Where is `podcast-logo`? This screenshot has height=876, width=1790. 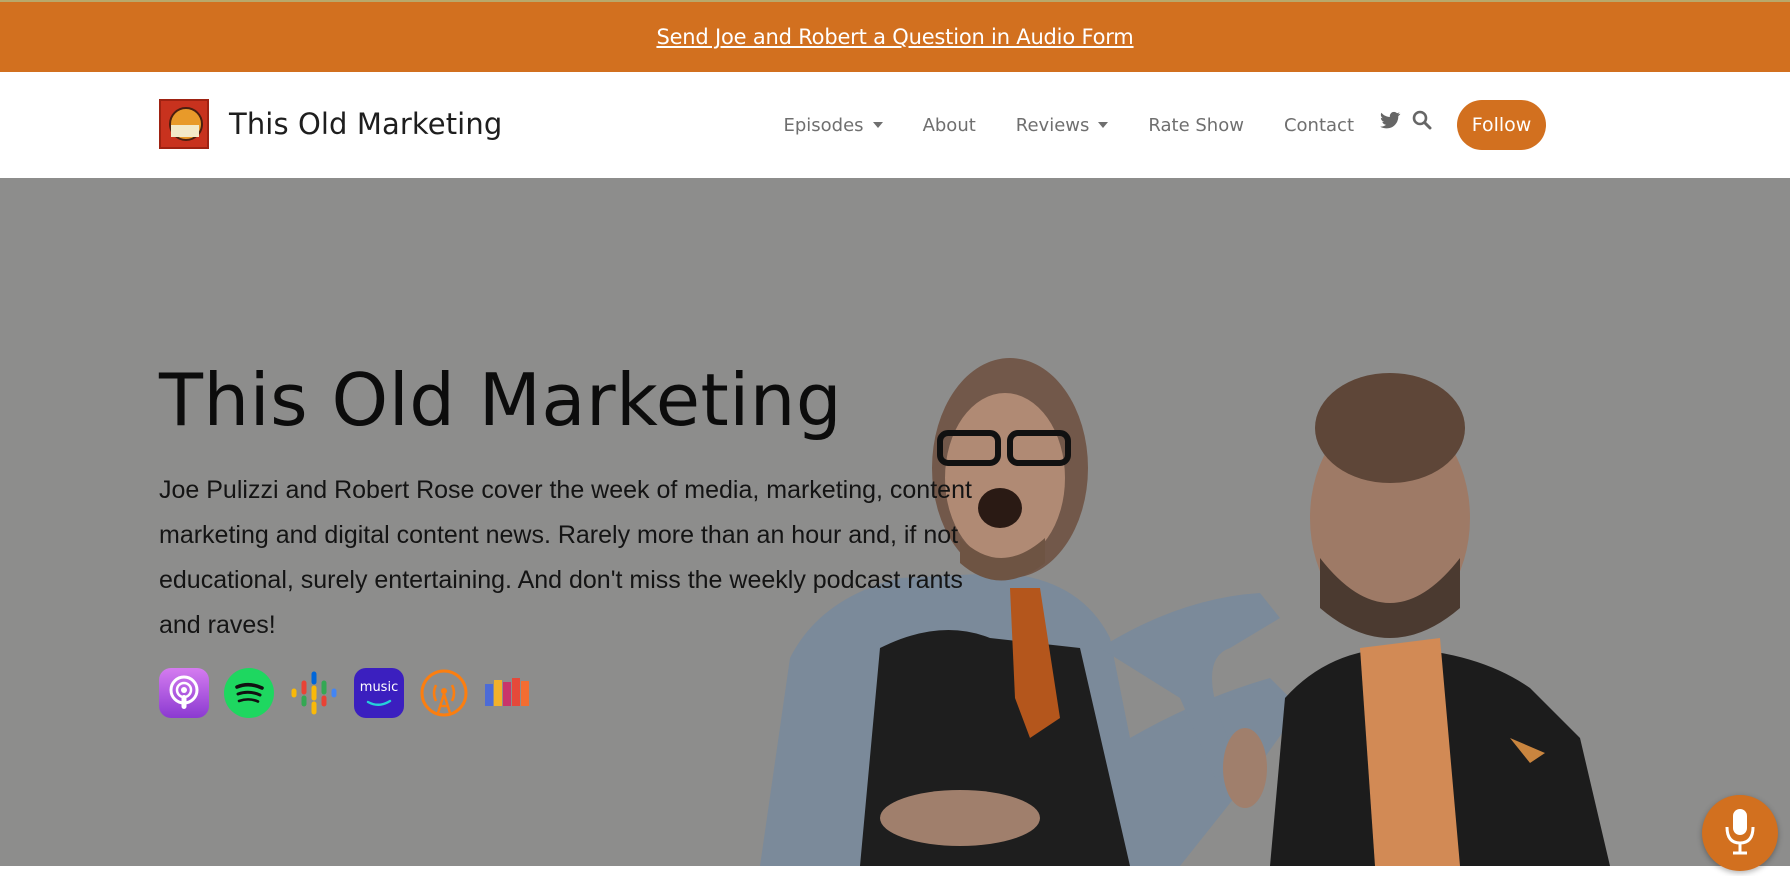 podcast-logo is located at coordinates (184, 124).